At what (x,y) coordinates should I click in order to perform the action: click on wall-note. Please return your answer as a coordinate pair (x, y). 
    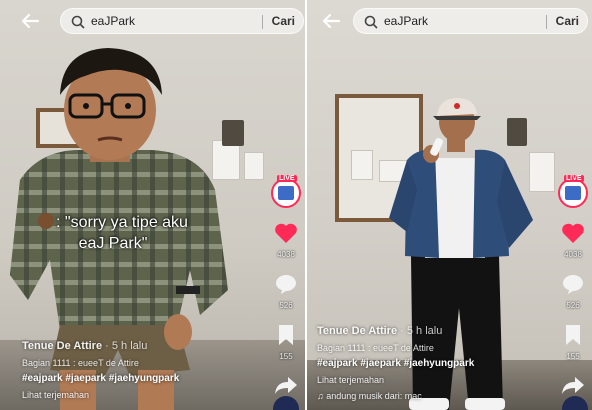
    Looking at the image, I should click on (362, 165).